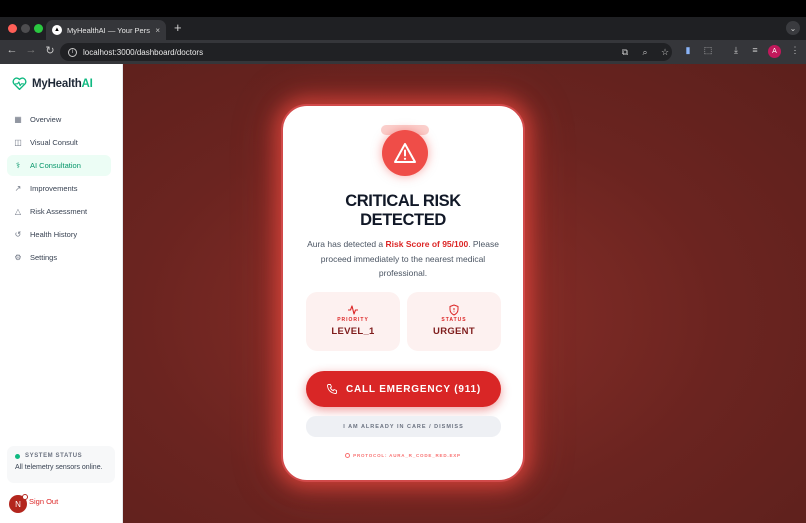  I want to click on browser-tab: ▲ MyHealthAI — Your Personal ×, so click(106, 30).